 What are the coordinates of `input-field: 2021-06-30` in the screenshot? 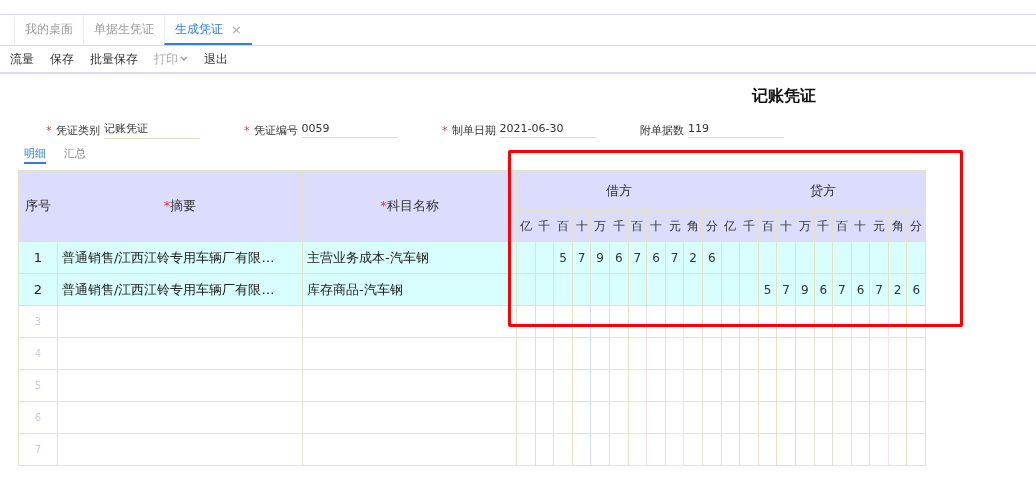 It's located at (547, 130).